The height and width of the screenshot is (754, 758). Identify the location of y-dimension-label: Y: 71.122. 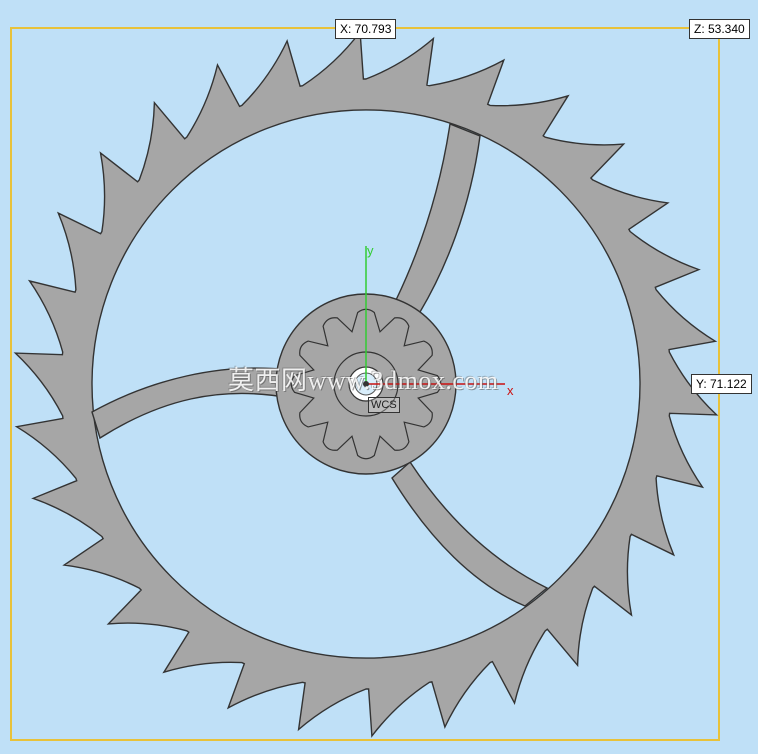
(721, 384).